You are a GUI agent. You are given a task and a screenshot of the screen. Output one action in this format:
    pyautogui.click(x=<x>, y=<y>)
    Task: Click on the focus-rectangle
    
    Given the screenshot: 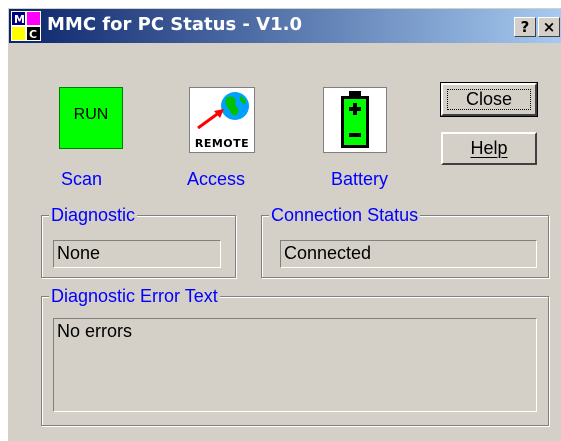 What is the action you would take?
    pyautogui.click(x=489, y=99)
    